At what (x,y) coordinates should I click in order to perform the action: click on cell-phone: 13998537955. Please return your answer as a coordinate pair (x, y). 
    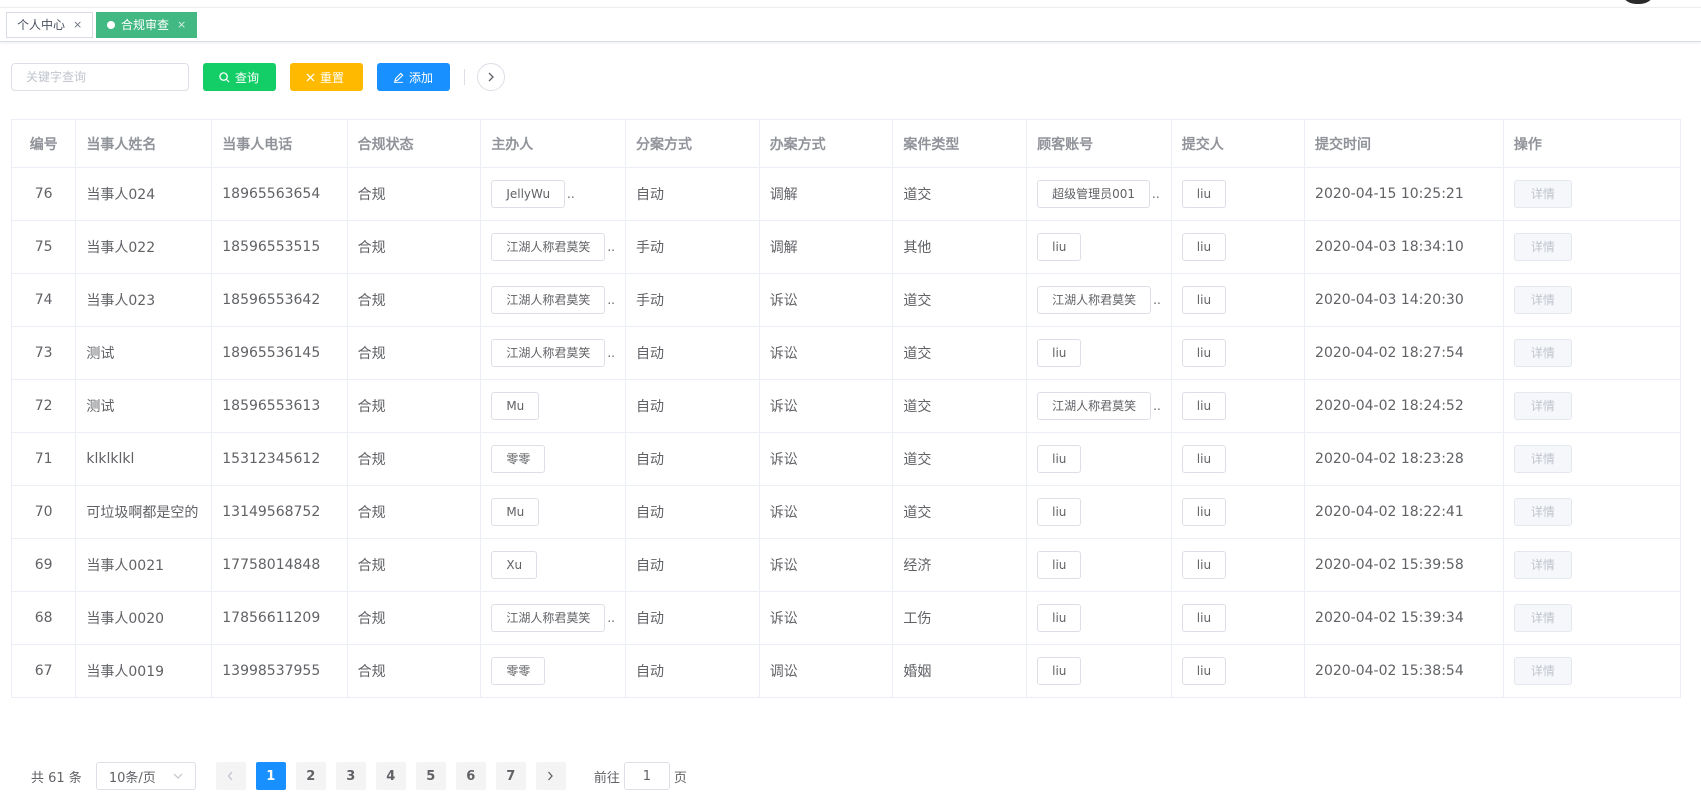
    Looking at the image, I should click on (279, 671).